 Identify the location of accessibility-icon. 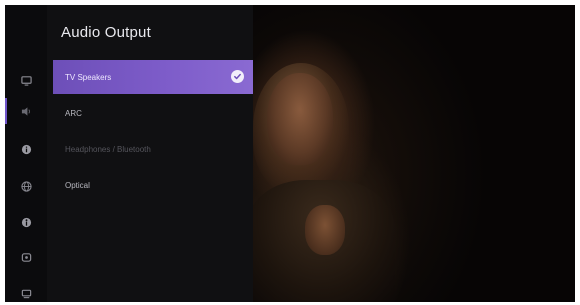
(26, 222).